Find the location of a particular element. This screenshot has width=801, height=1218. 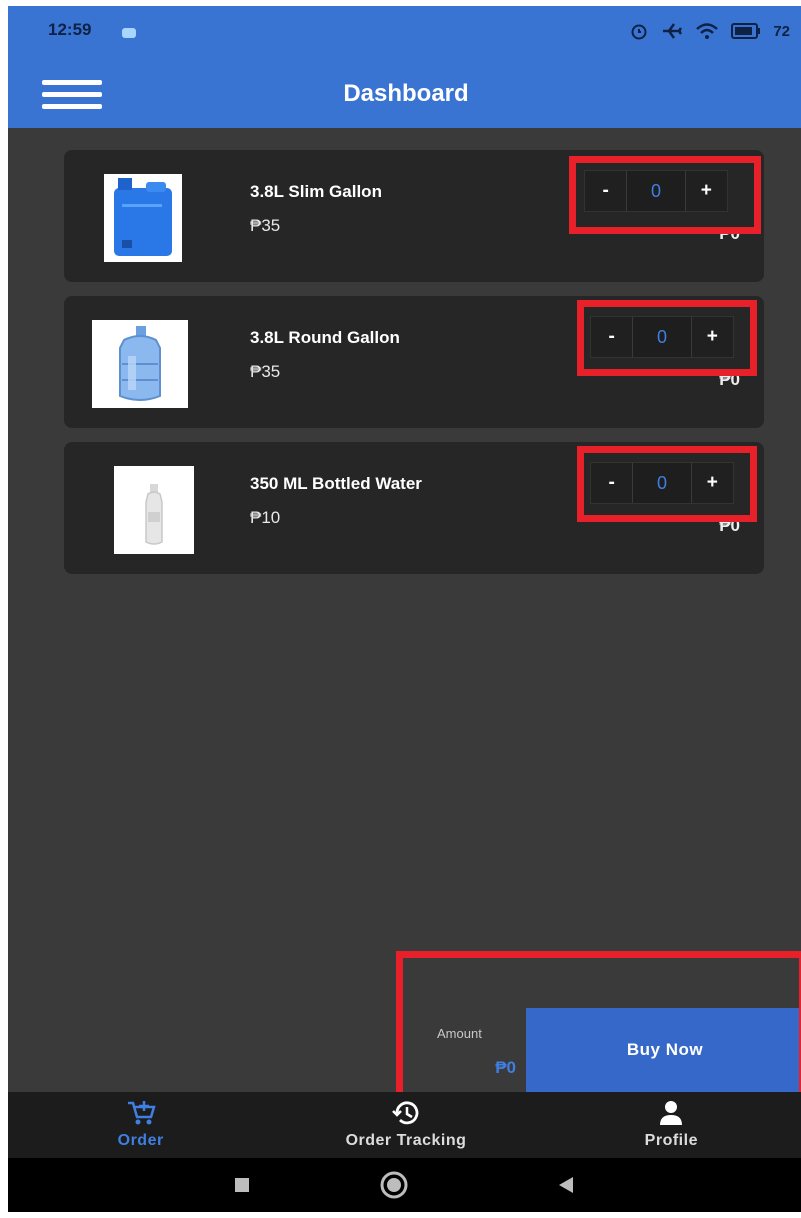

battery-percent: 72 is located at coordinates (781, 31).